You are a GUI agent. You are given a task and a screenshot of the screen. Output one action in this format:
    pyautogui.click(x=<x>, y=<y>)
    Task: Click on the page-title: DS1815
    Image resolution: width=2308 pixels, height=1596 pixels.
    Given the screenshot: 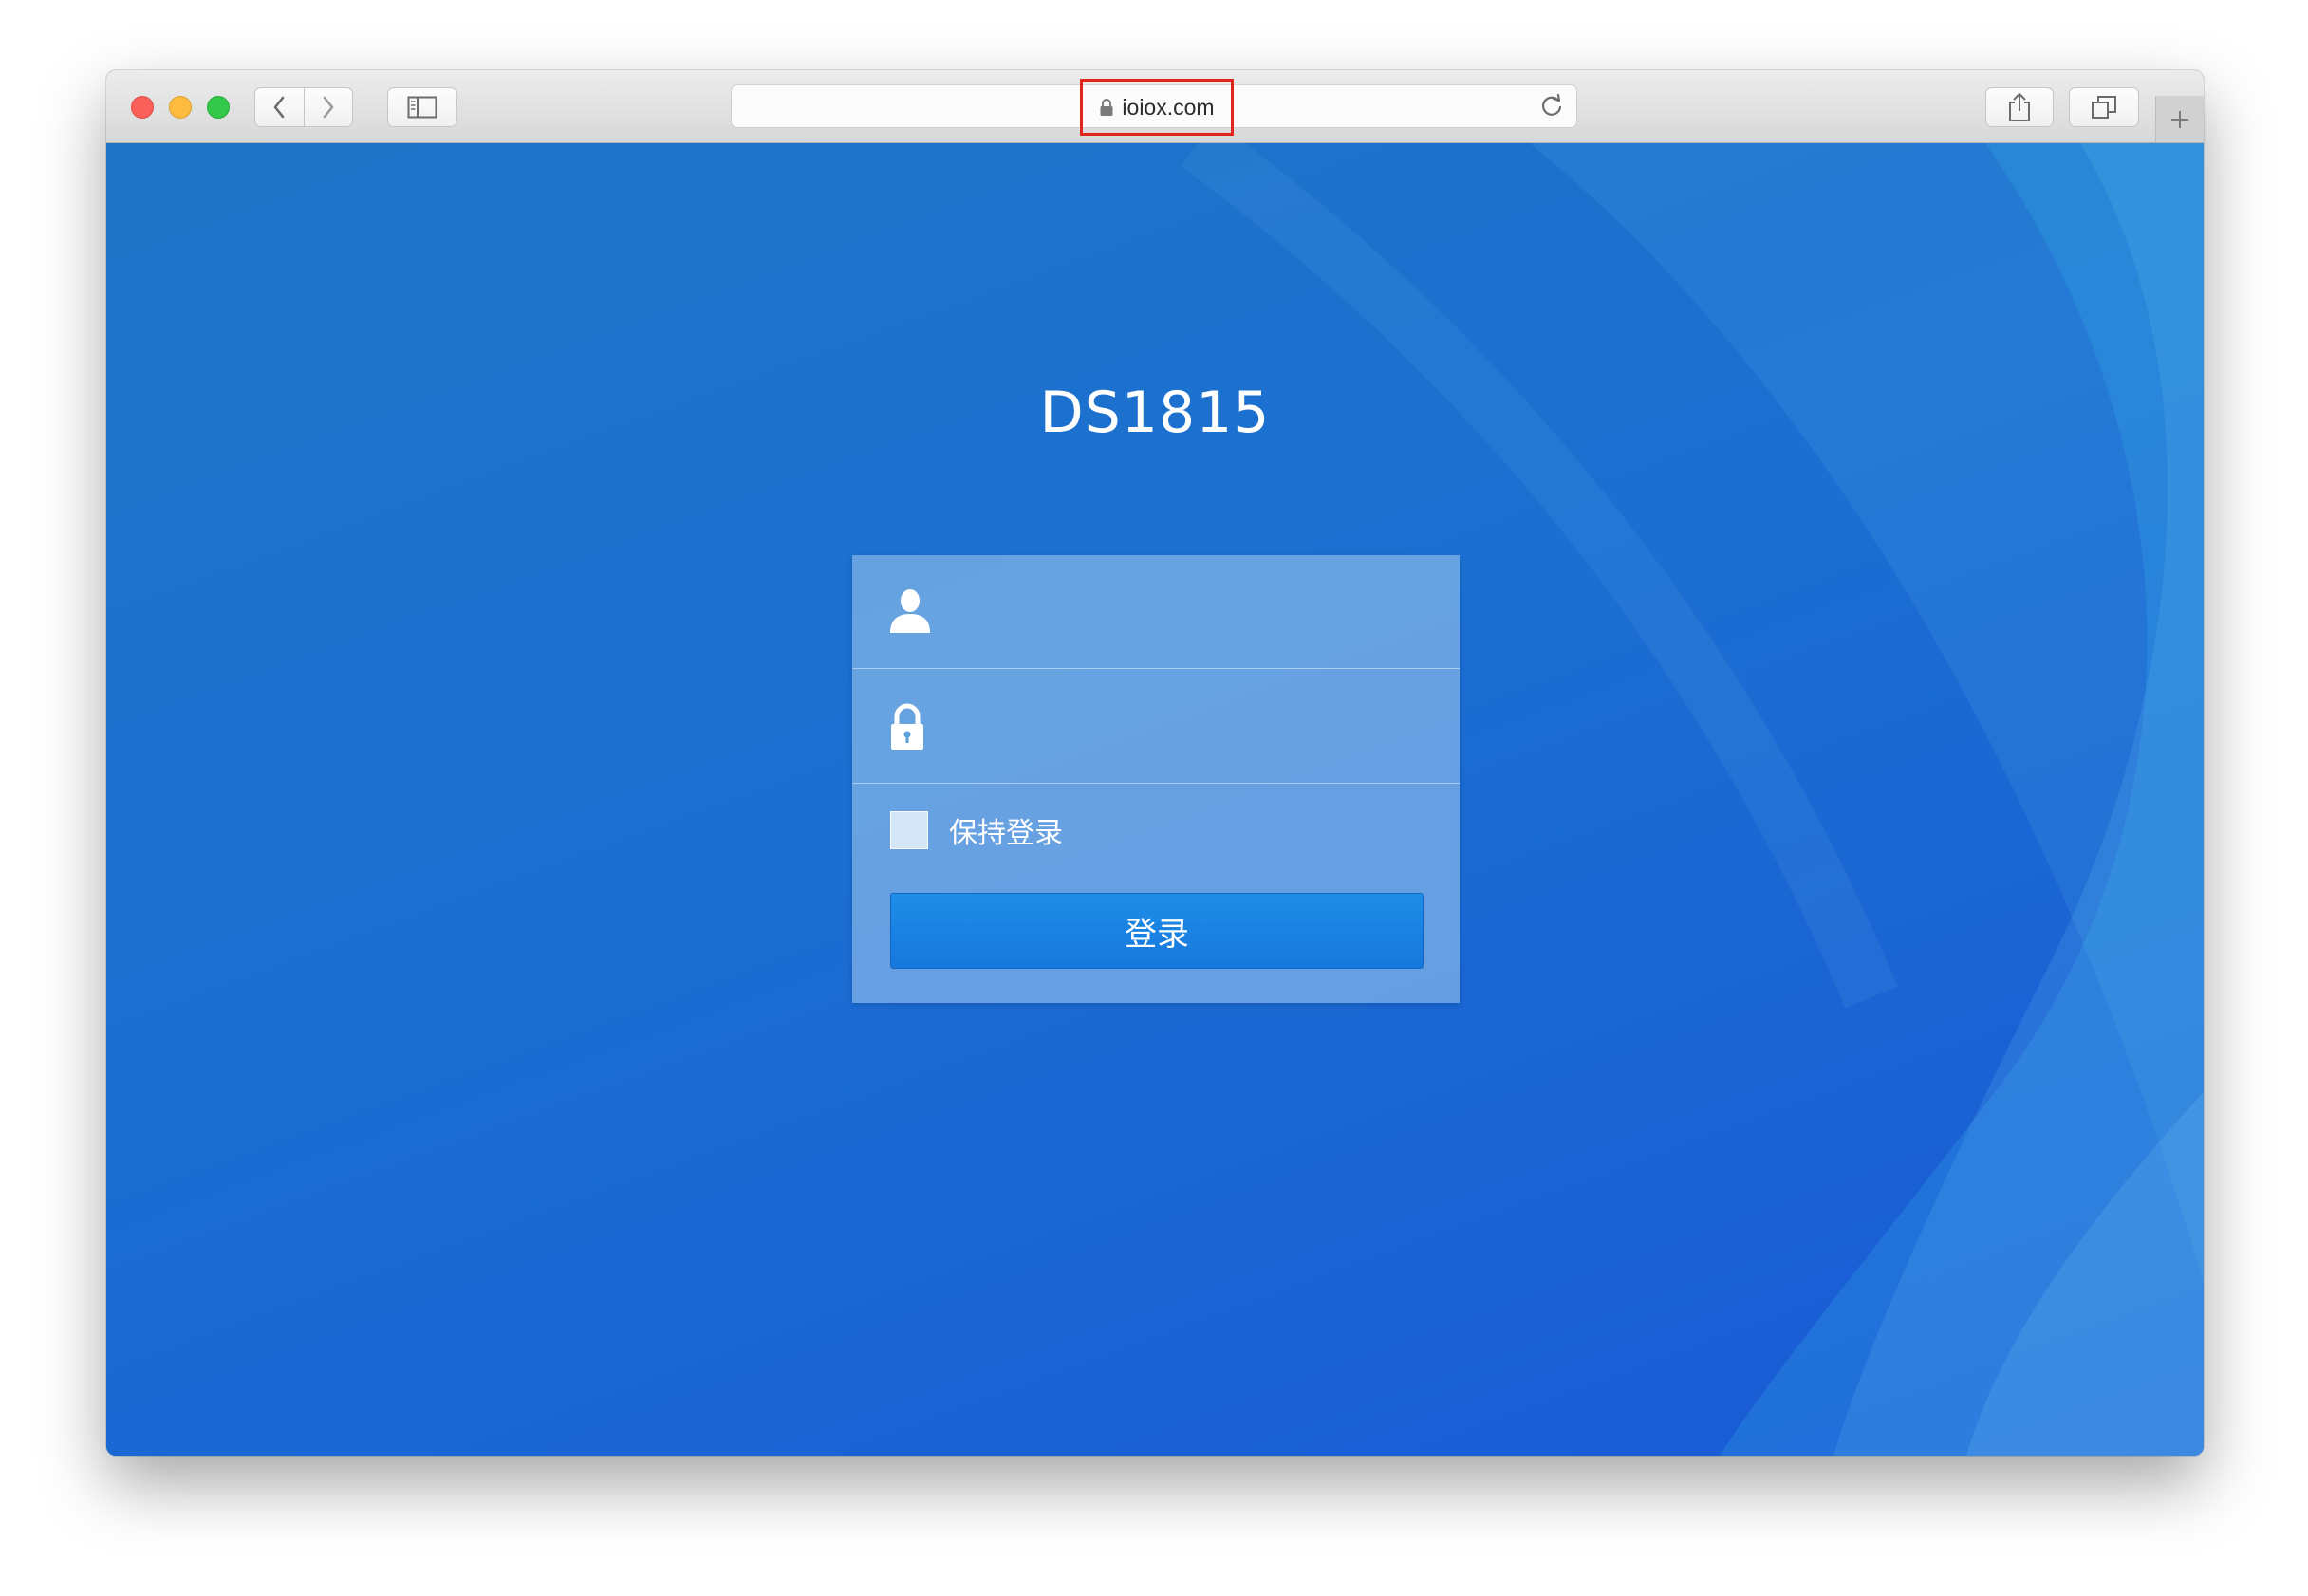 What is the action you would take?
    pyautogui.click(x=1155, y=413)
    